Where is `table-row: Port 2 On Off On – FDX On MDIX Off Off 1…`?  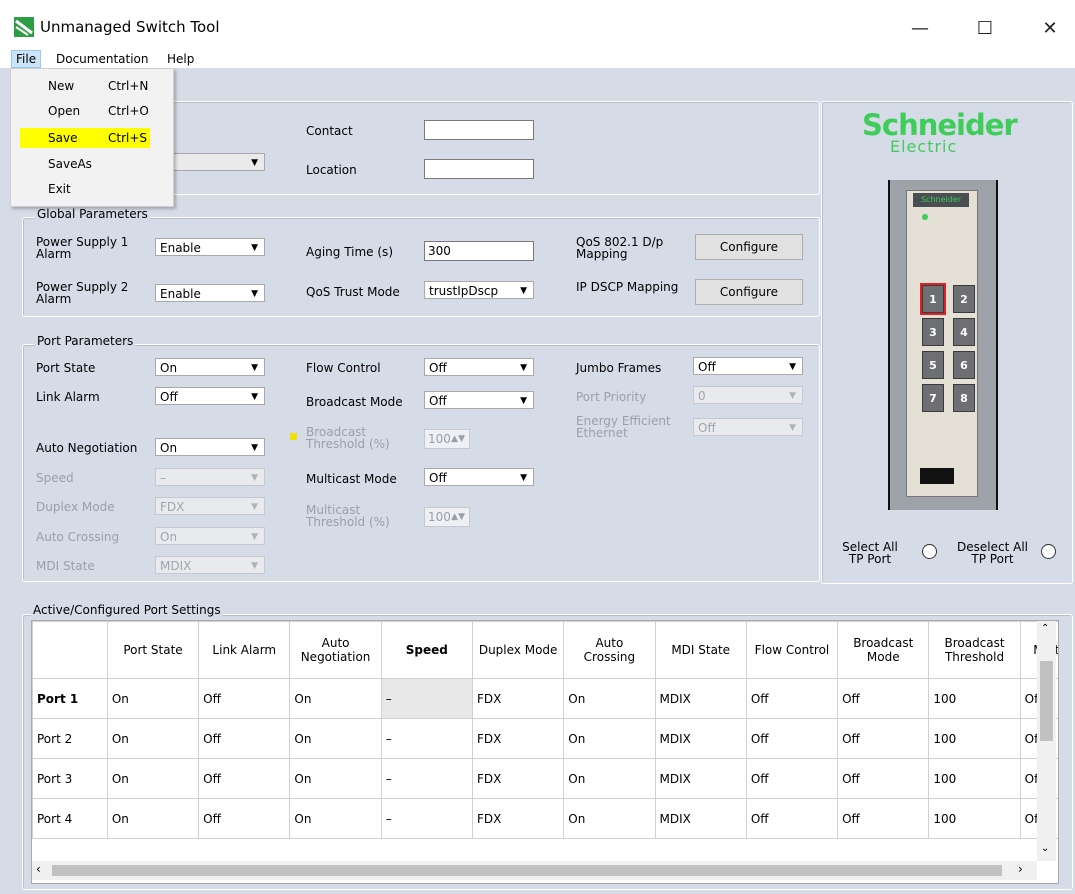
table-row: Port 2 On Off On – FDX On MDIX Off Off 1… is located at coordinates (545, 738).